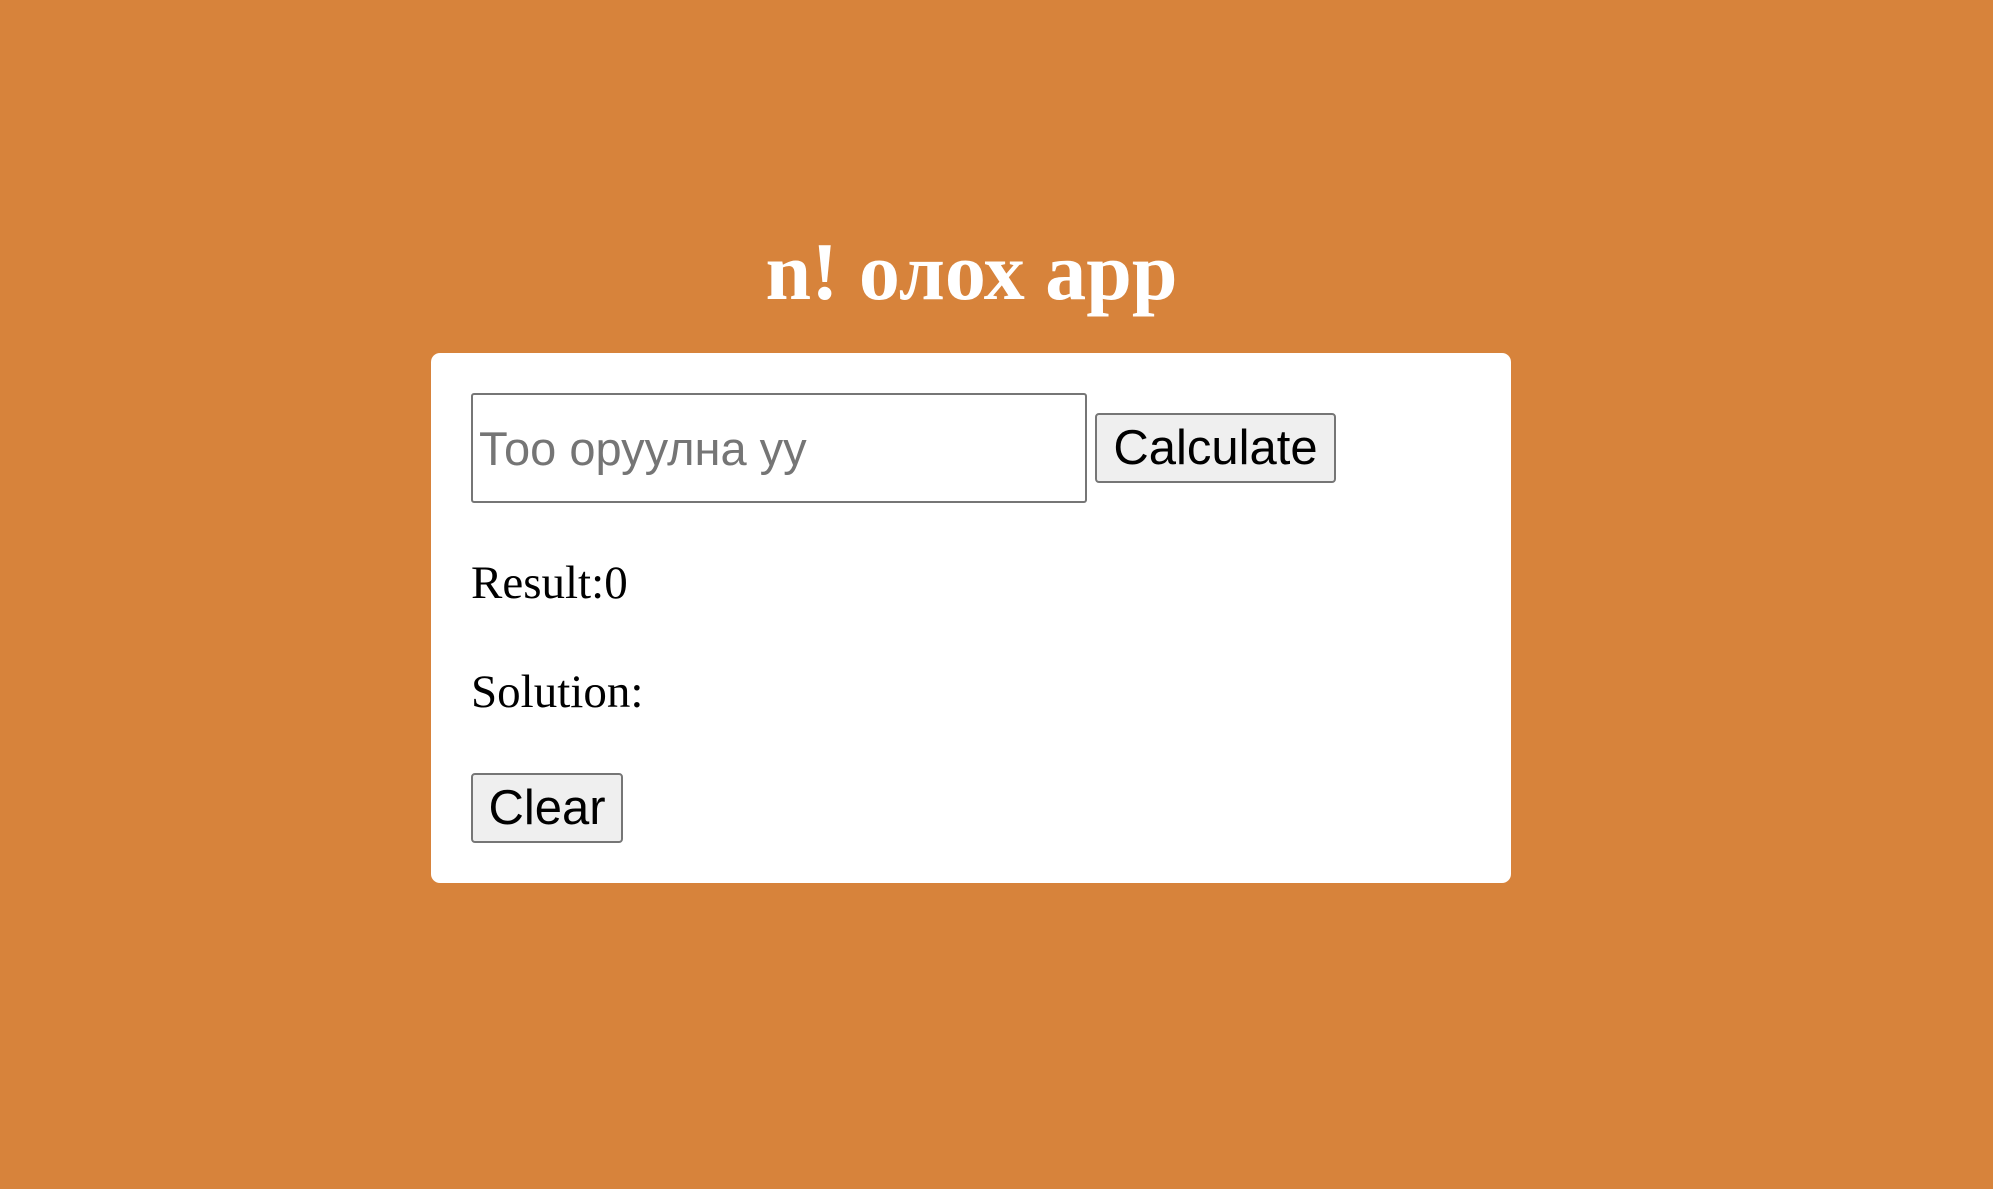 The image size is (1993, 1189). Describe the element at coordinates (1215, 448) in the screenshot. I see `calculate-button: Calculate` at that location.